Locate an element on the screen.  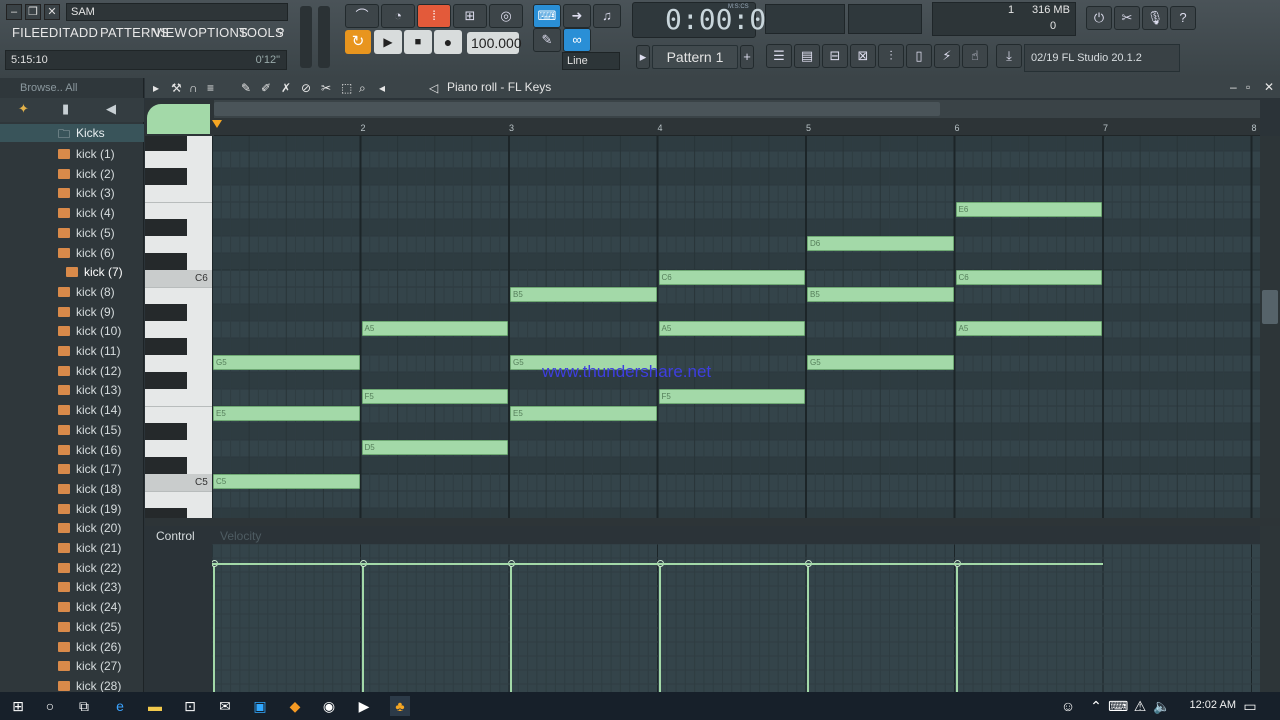
browser-item: kick (27) is located at coordinates (72, 666).